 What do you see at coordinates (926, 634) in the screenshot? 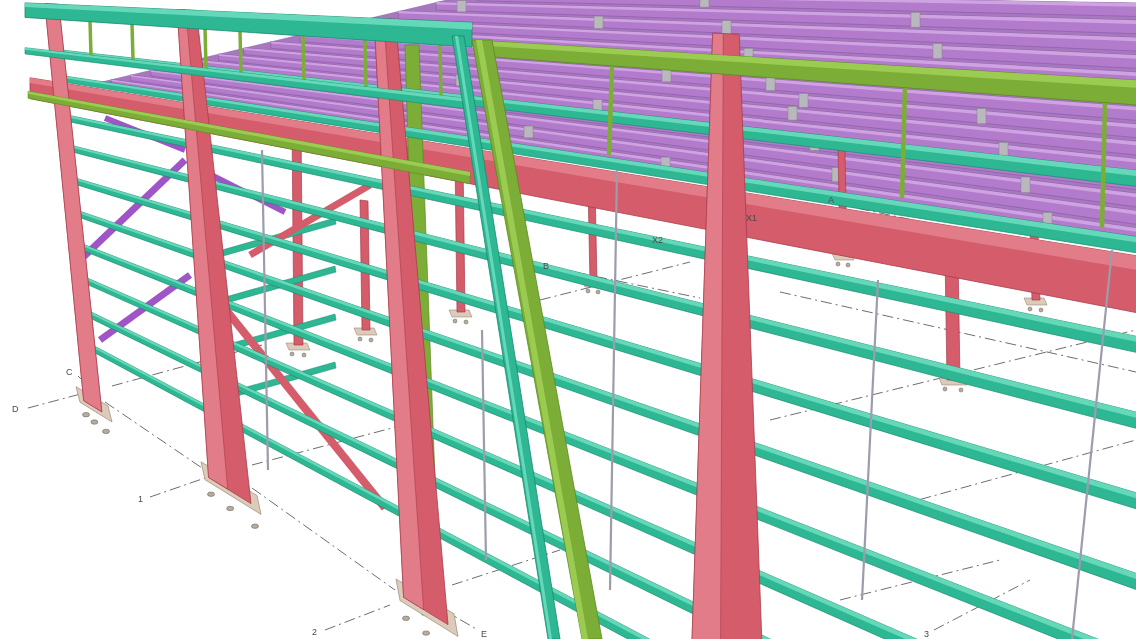
I see `grid-label: 3` at bounding box center [926, 634].